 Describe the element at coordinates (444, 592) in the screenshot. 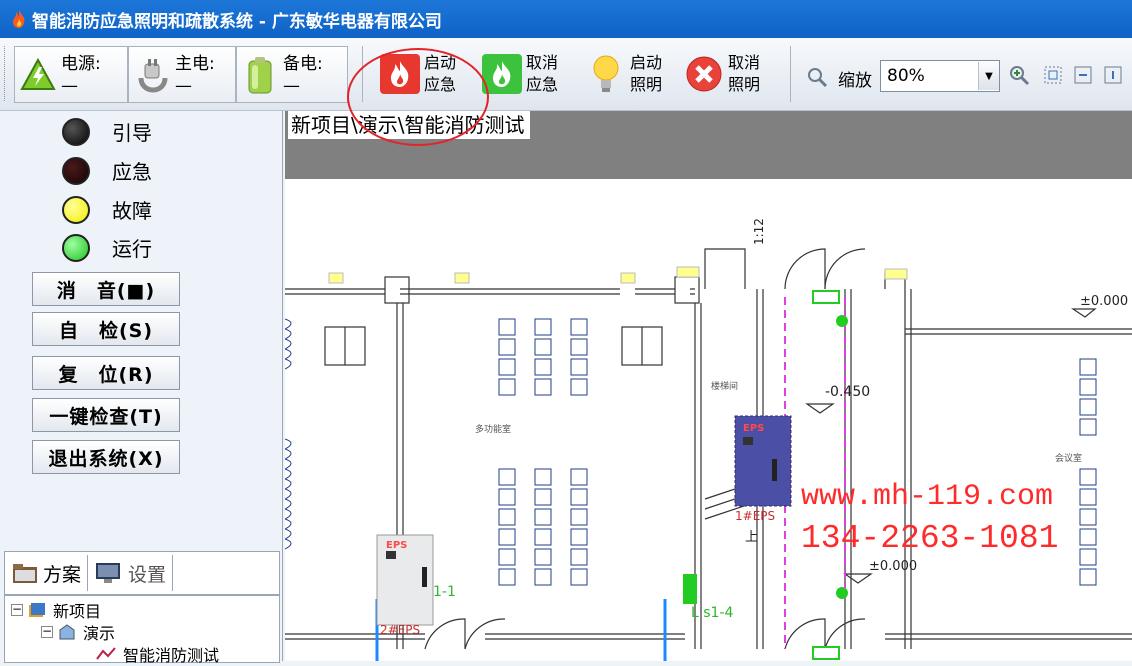

I see `line-1-1-label: 1-1` at that location.